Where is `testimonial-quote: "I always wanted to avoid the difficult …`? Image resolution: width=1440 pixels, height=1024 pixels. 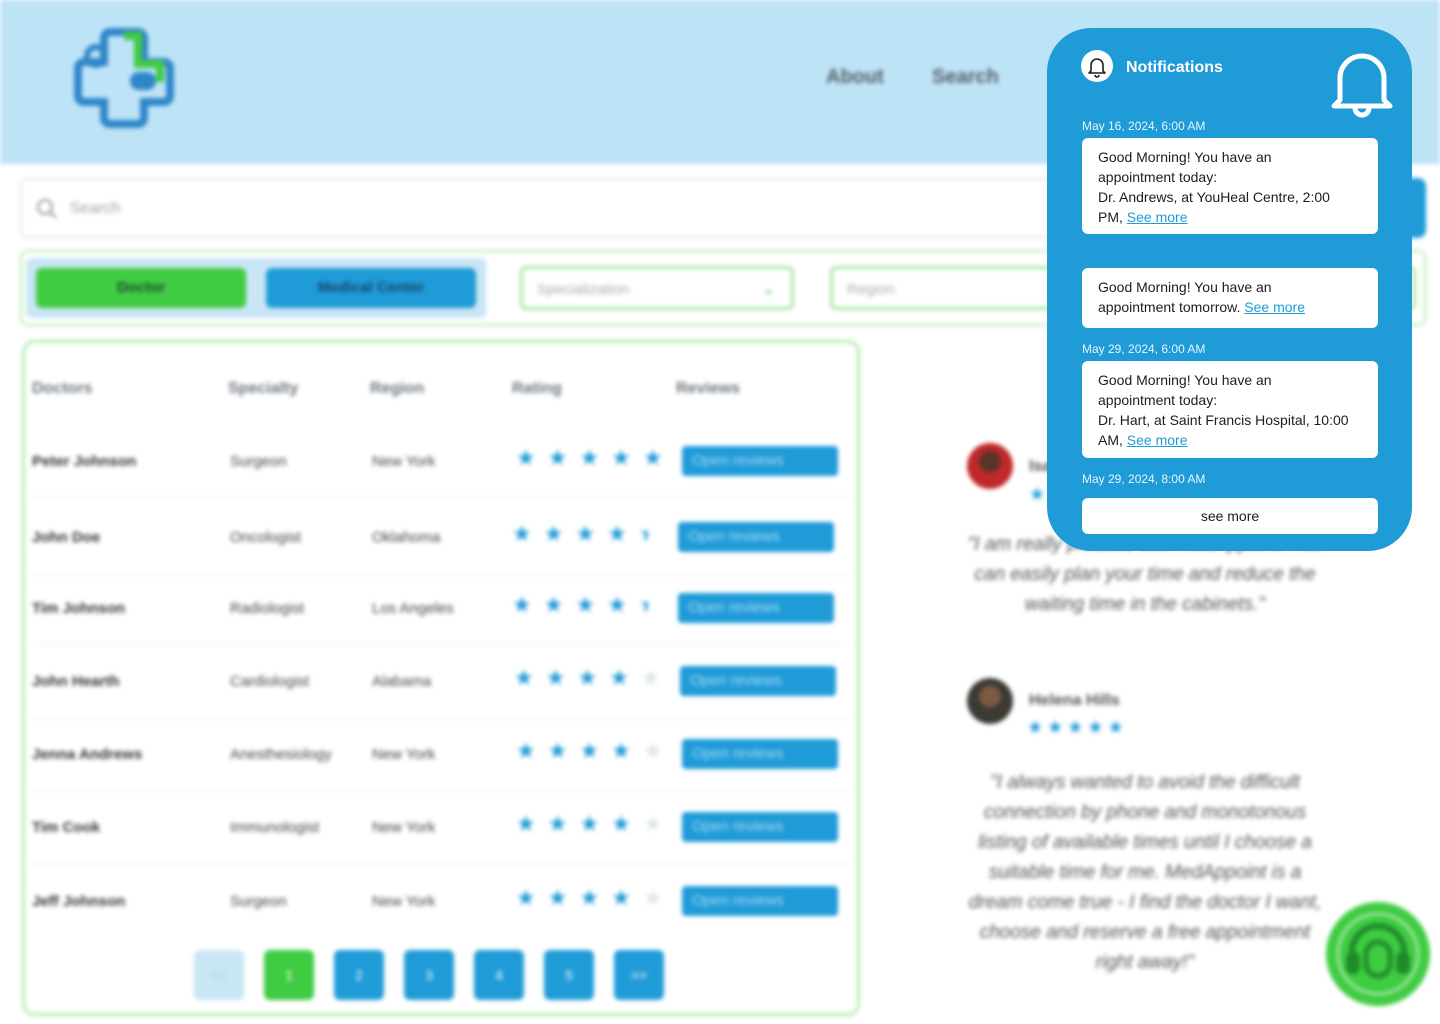
testimonial-quote: "I always wanted to avoid the difficult … is located at coordinates (1145, 872).